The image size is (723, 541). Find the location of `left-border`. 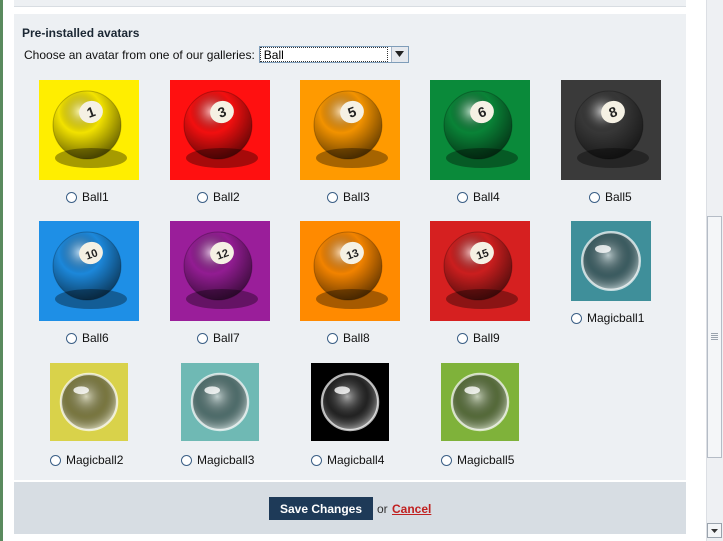

left-border is located at coordinates (1, 270).